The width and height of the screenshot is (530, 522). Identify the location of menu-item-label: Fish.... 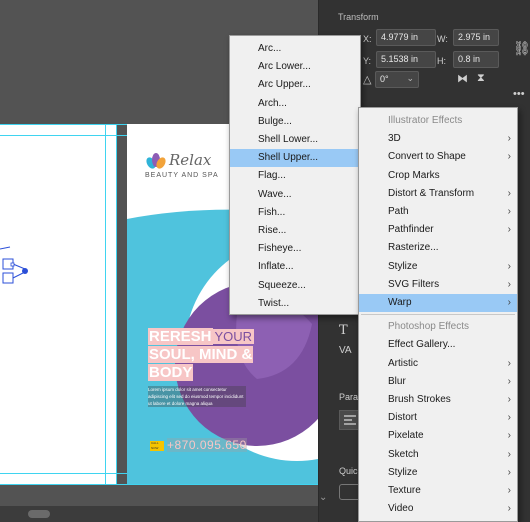
(272, 212).